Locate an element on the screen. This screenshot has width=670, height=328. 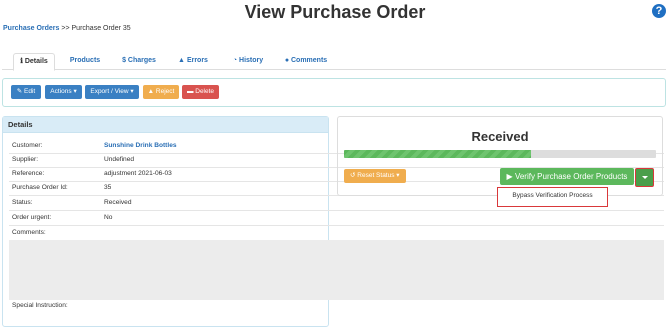
tab-charges: $ Charges is located at coordinates (139, 61).